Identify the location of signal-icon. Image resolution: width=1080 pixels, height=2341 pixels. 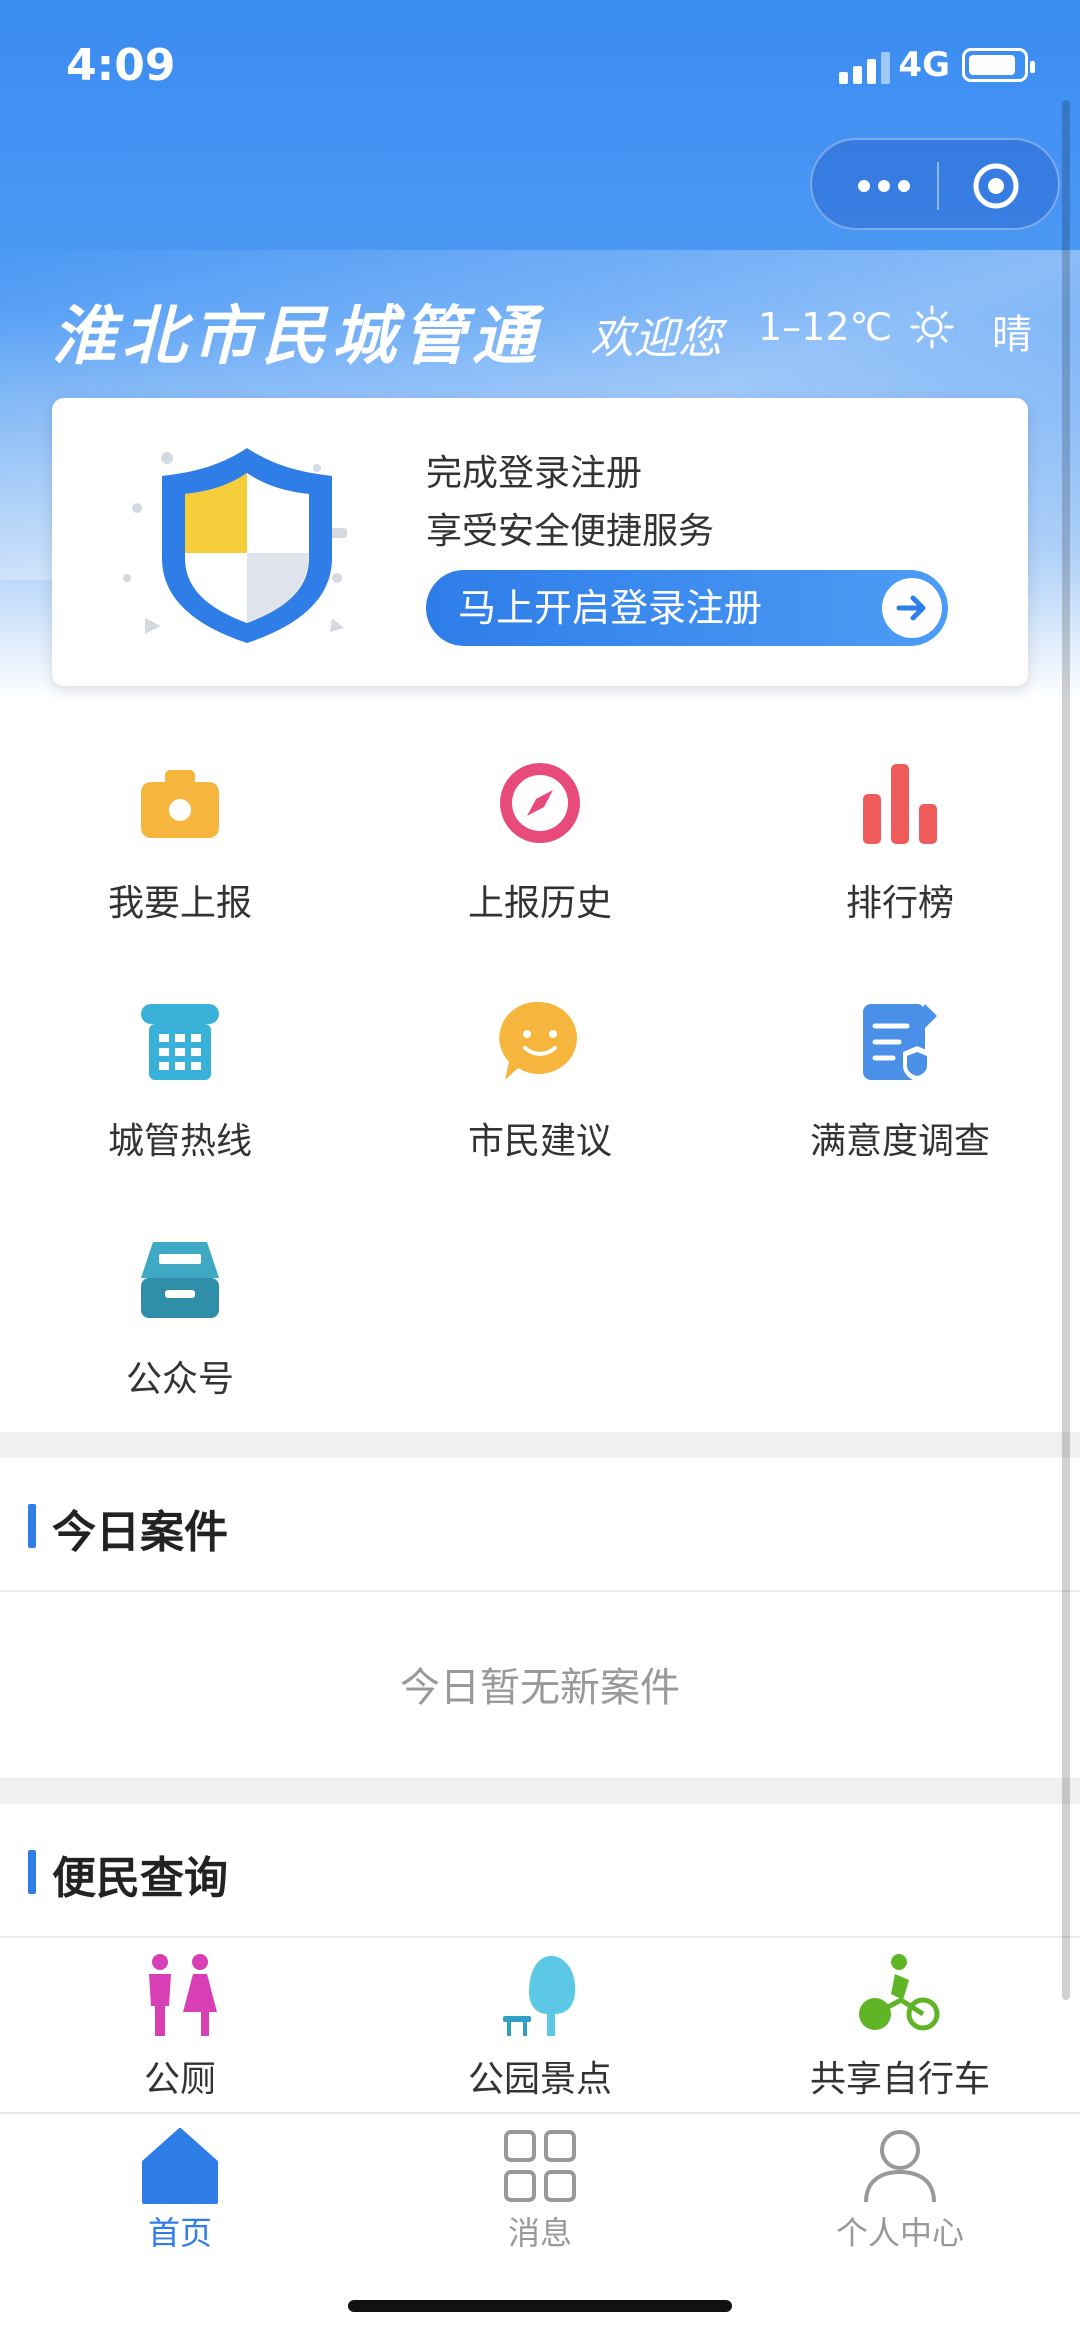
(864, 68).